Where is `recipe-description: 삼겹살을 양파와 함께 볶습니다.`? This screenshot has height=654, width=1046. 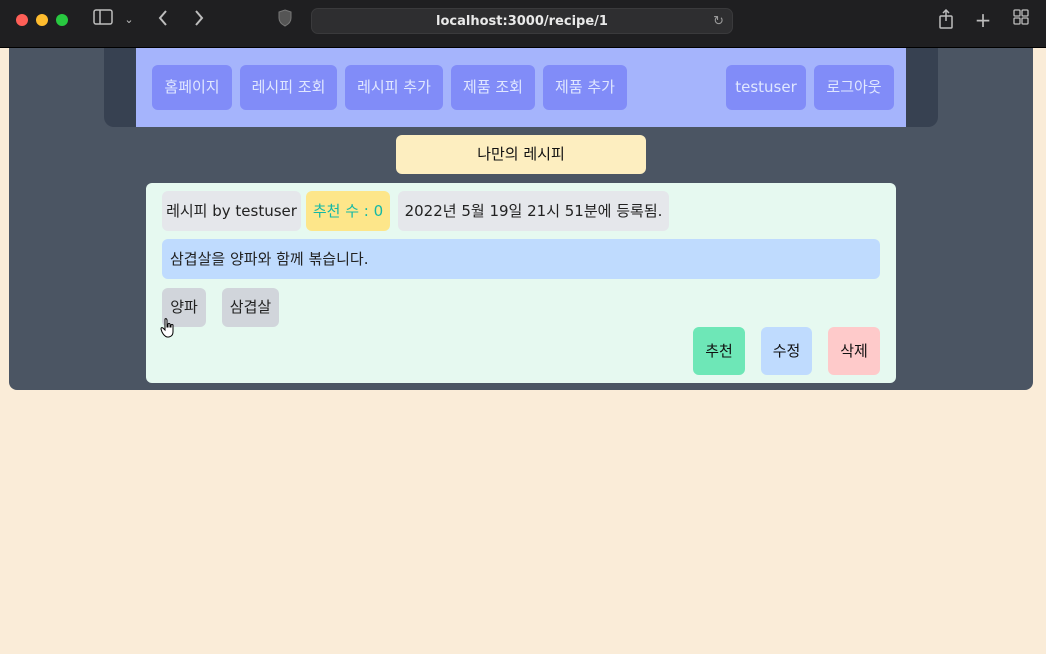 recipe-description: 삼겹살을 양파와 함께 볶습니다. is located at coordinates (521, 259).